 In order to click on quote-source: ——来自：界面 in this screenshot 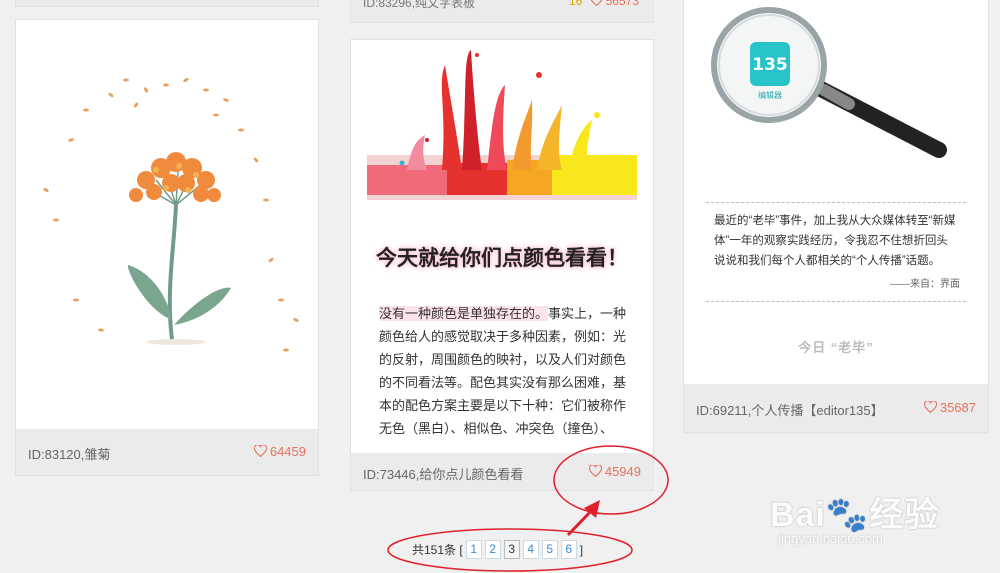, I will do `click(925, 284)`.